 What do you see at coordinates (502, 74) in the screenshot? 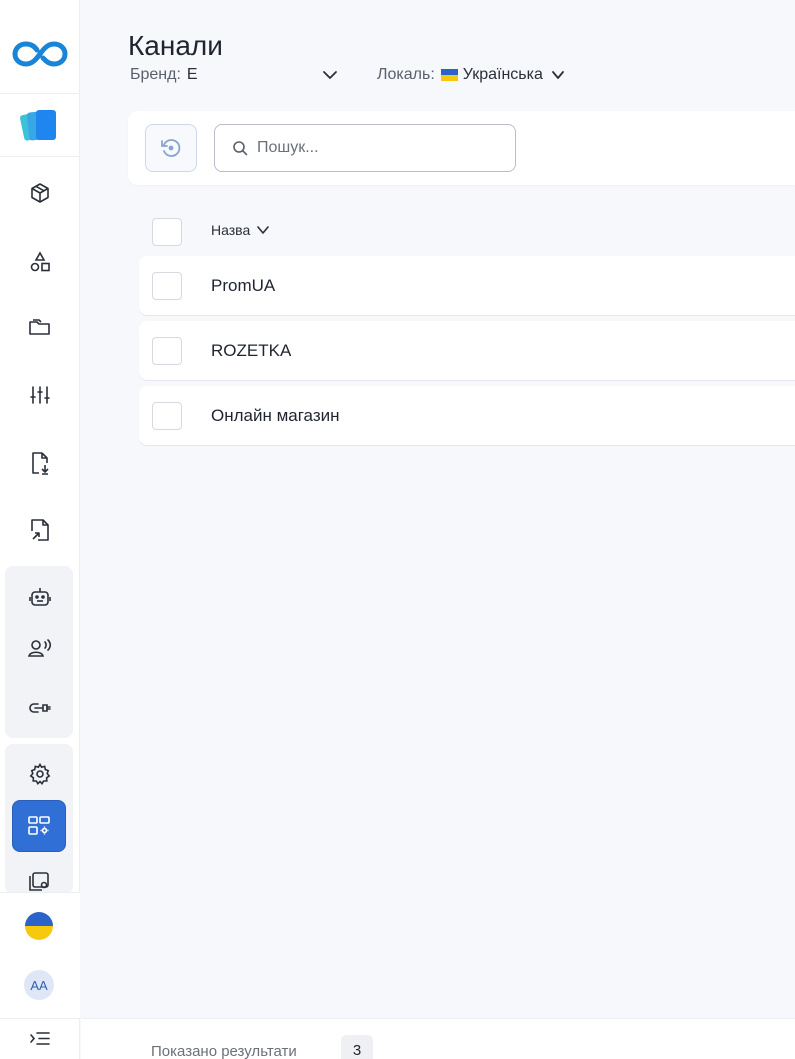
I see `locale-value: Українська` at bounding box center [502, 74].